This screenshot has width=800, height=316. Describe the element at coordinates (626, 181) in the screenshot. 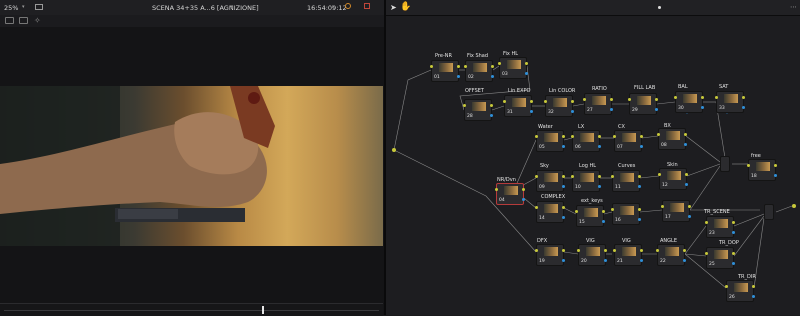

I see `node-curves: 11` at that location.